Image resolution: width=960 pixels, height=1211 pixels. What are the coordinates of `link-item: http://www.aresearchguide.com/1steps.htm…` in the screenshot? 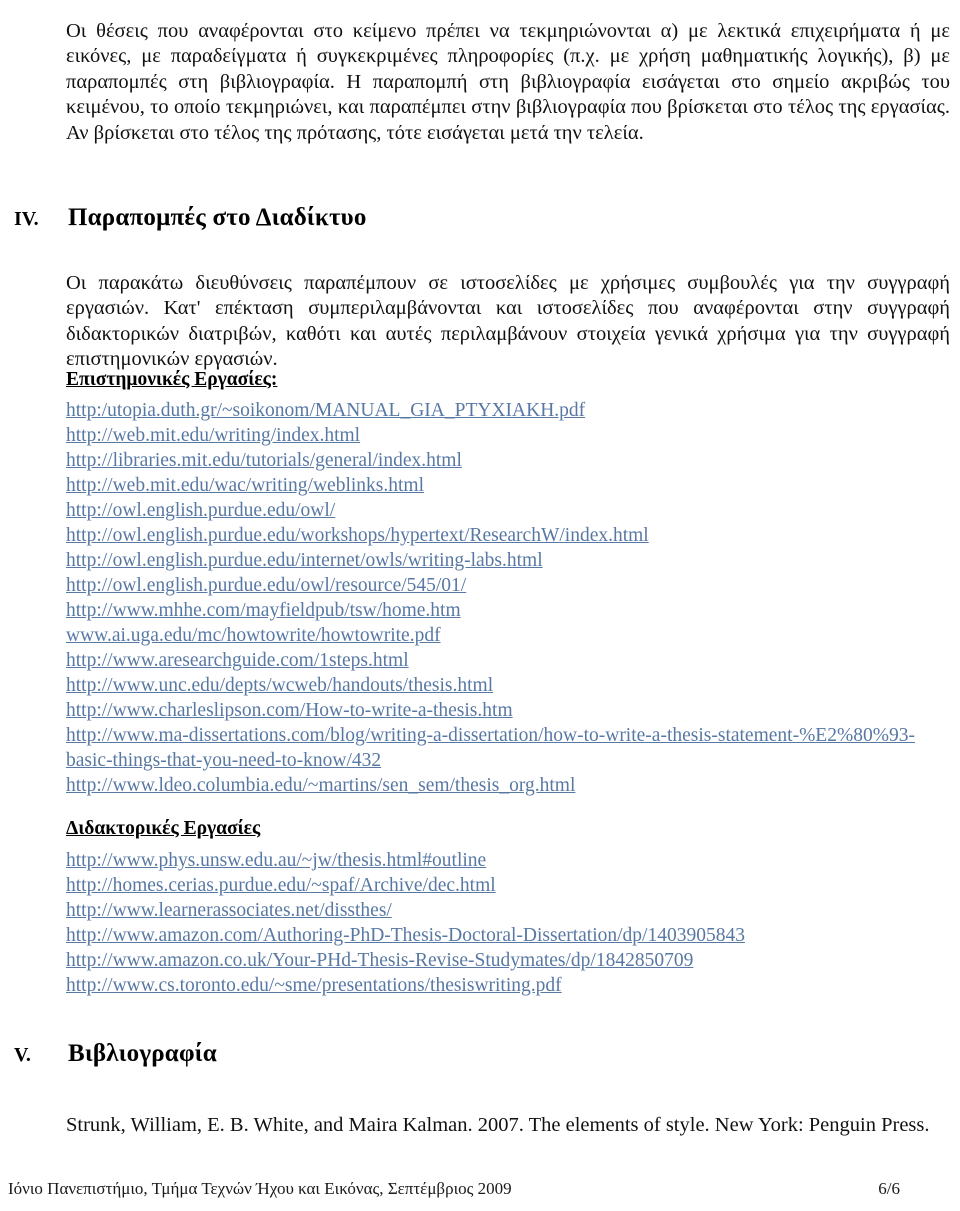 It's located at (511, 660).